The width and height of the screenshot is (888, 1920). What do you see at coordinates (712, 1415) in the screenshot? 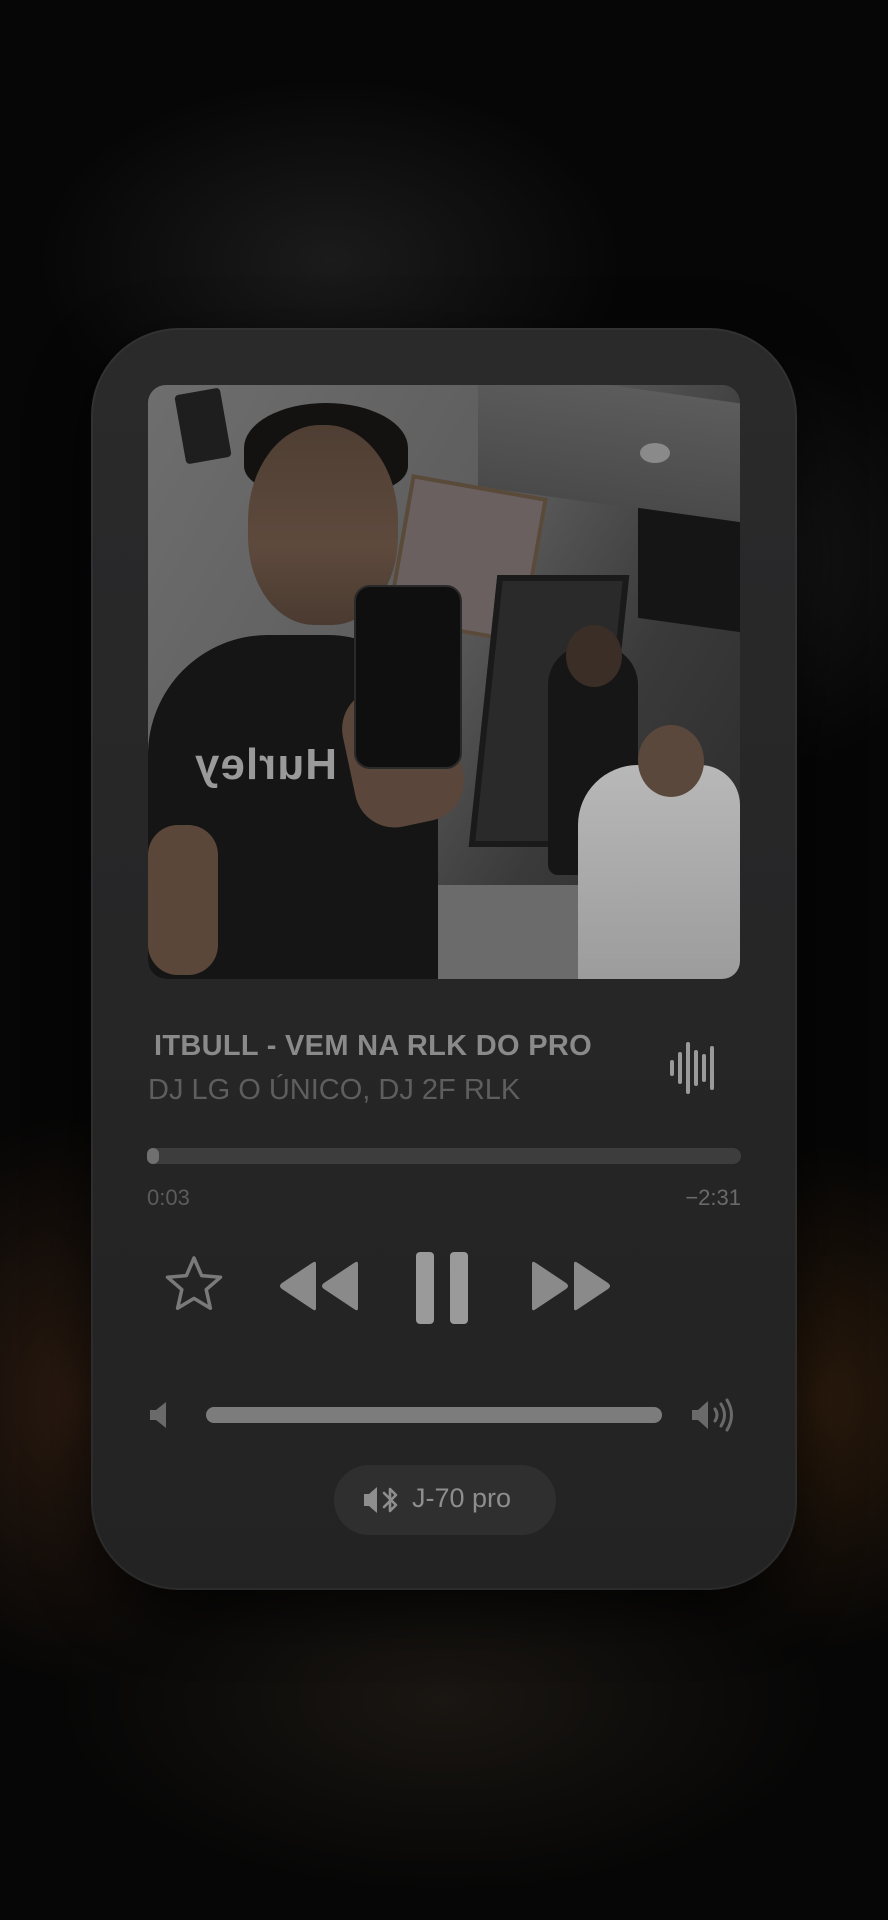
I see `speaker-high-icon` at bounding box center [712, 1415].